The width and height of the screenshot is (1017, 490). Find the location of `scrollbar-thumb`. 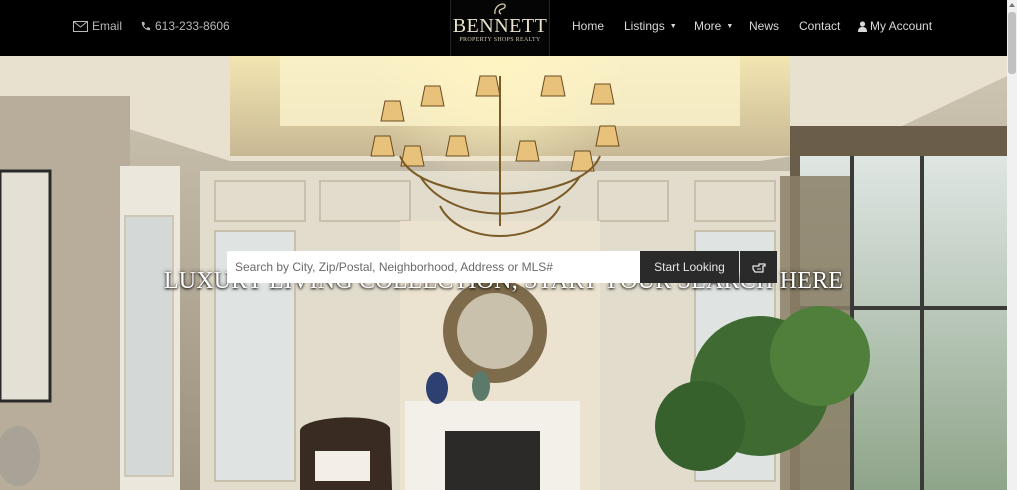

scrollbar-thumb is located at coordinates (1012, 43).